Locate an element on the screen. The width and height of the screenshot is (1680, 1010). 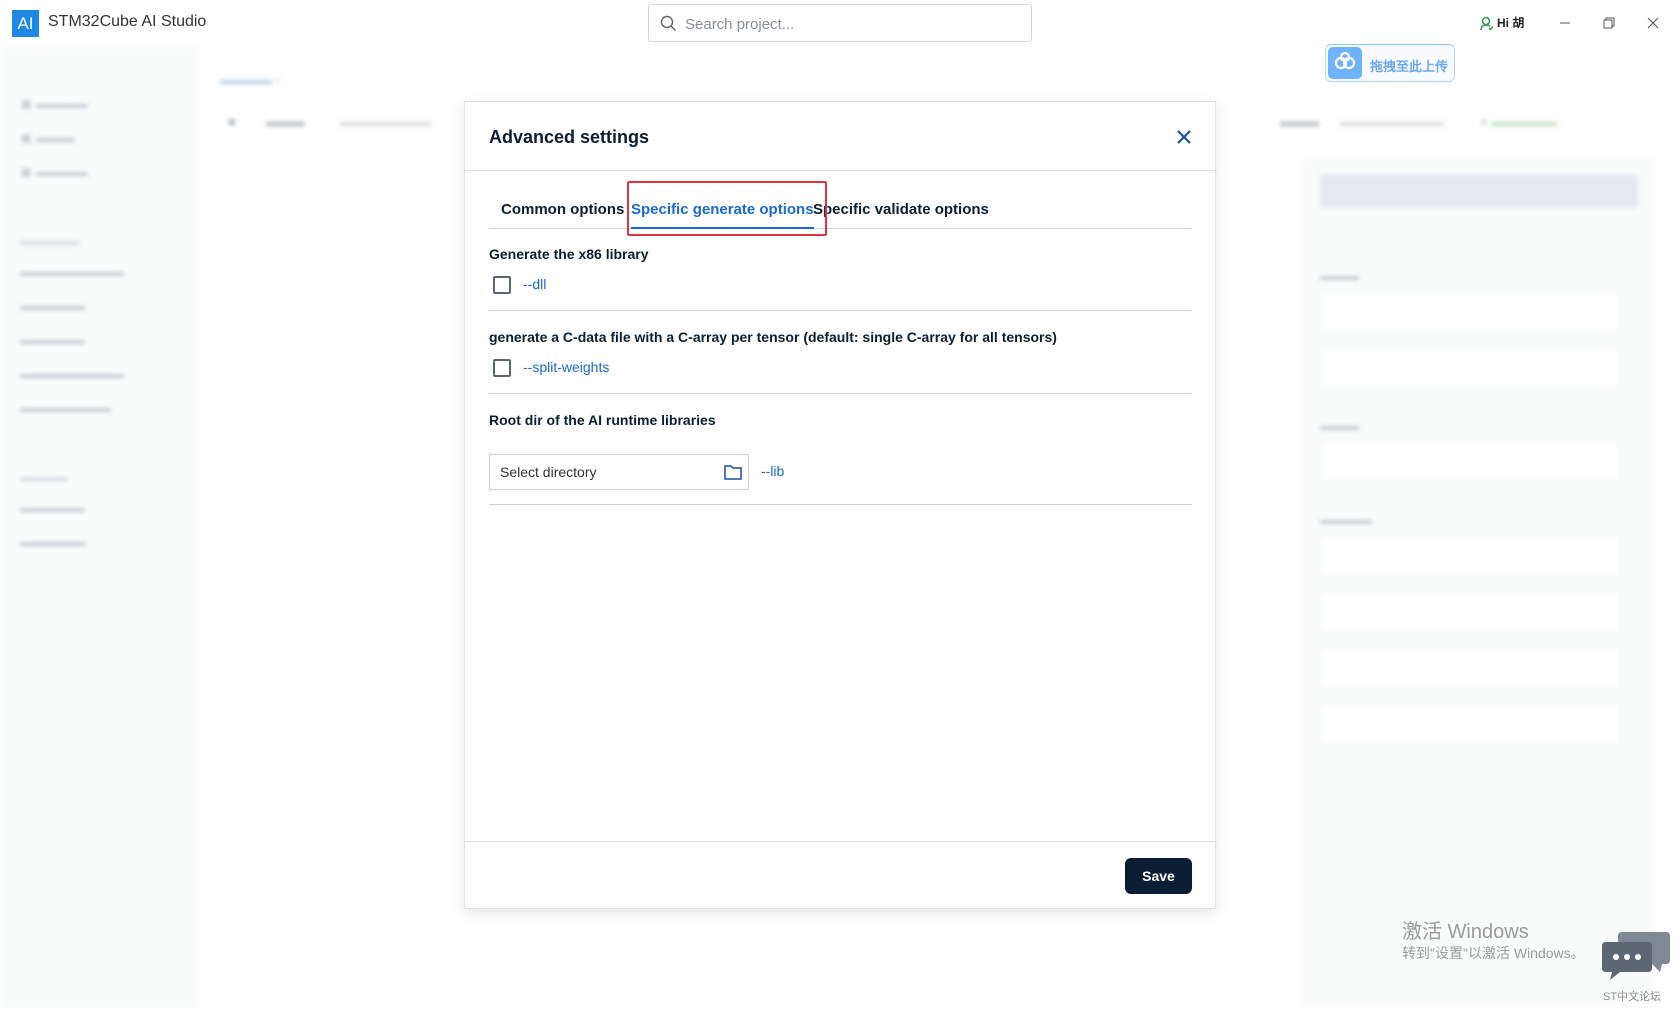
select-directory-field: Select directory is located at coordinates (619, 472).